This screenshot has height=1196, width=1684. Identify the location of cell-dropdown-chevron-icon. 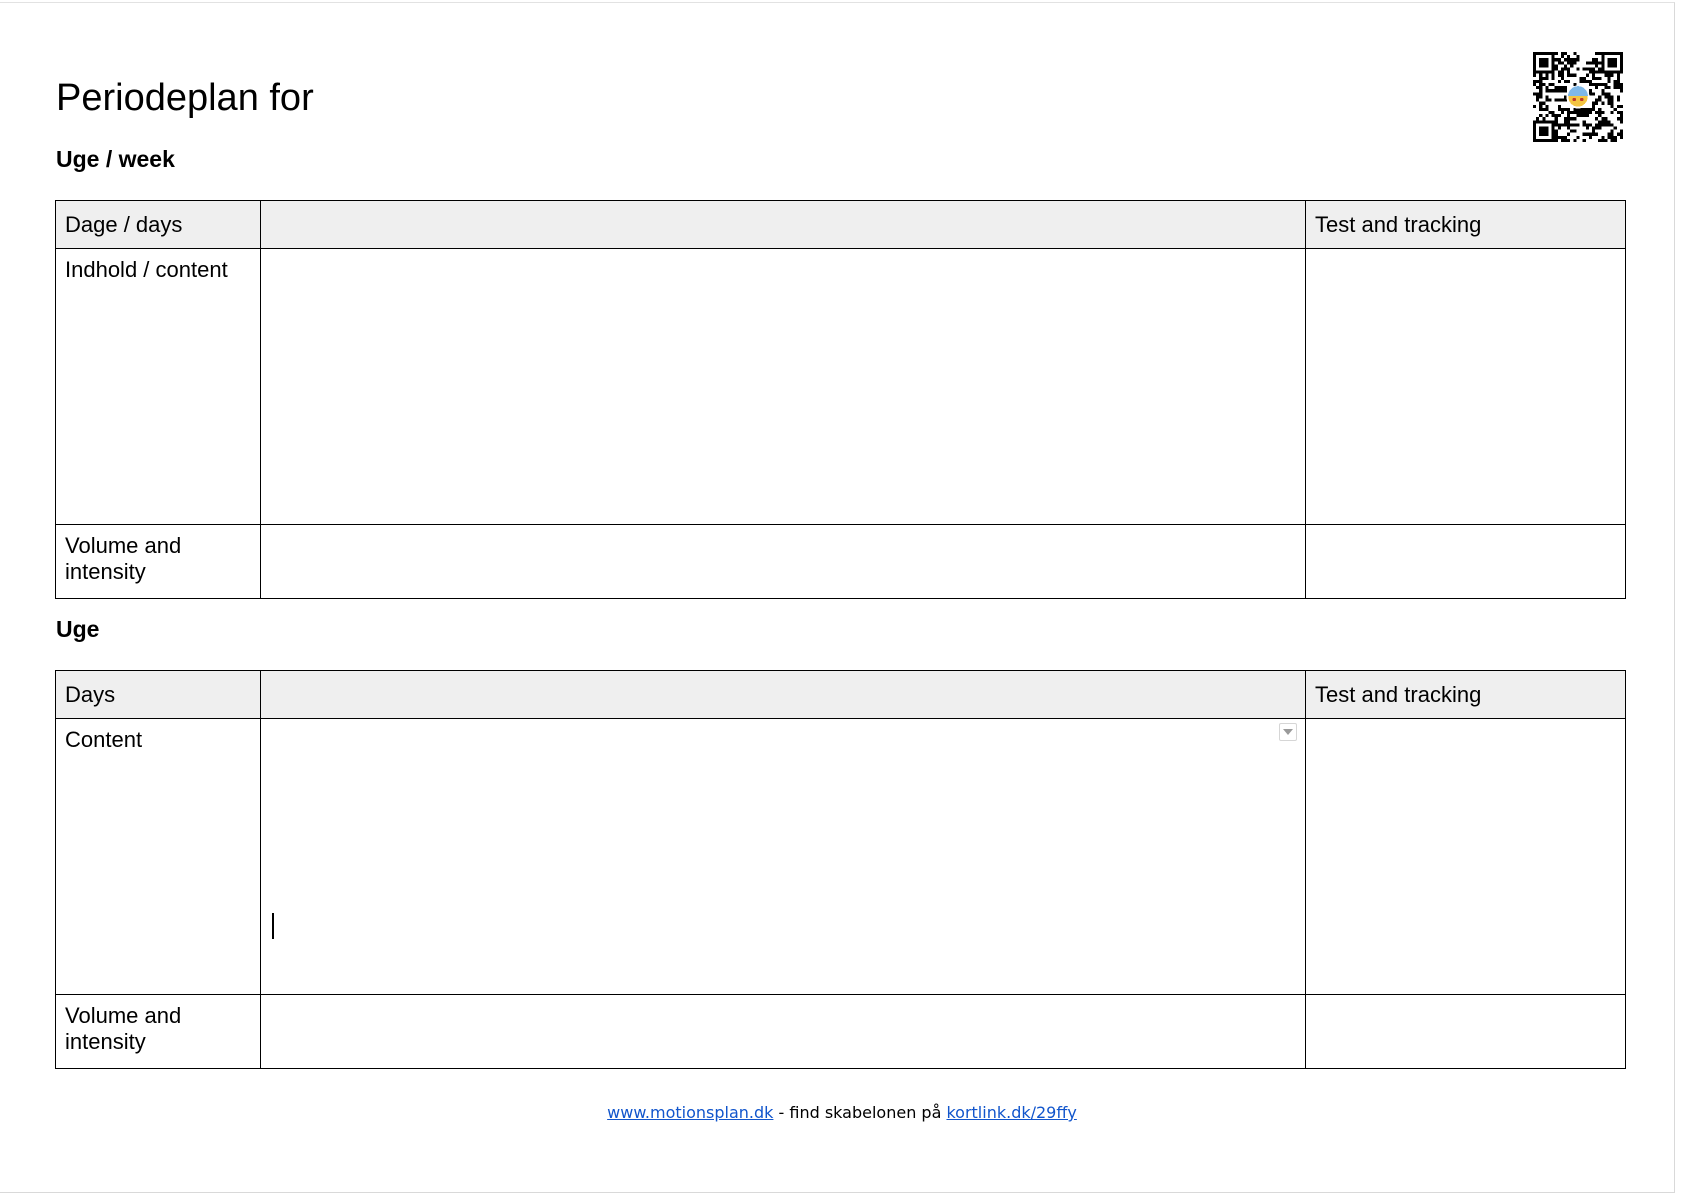
(1288, 732).